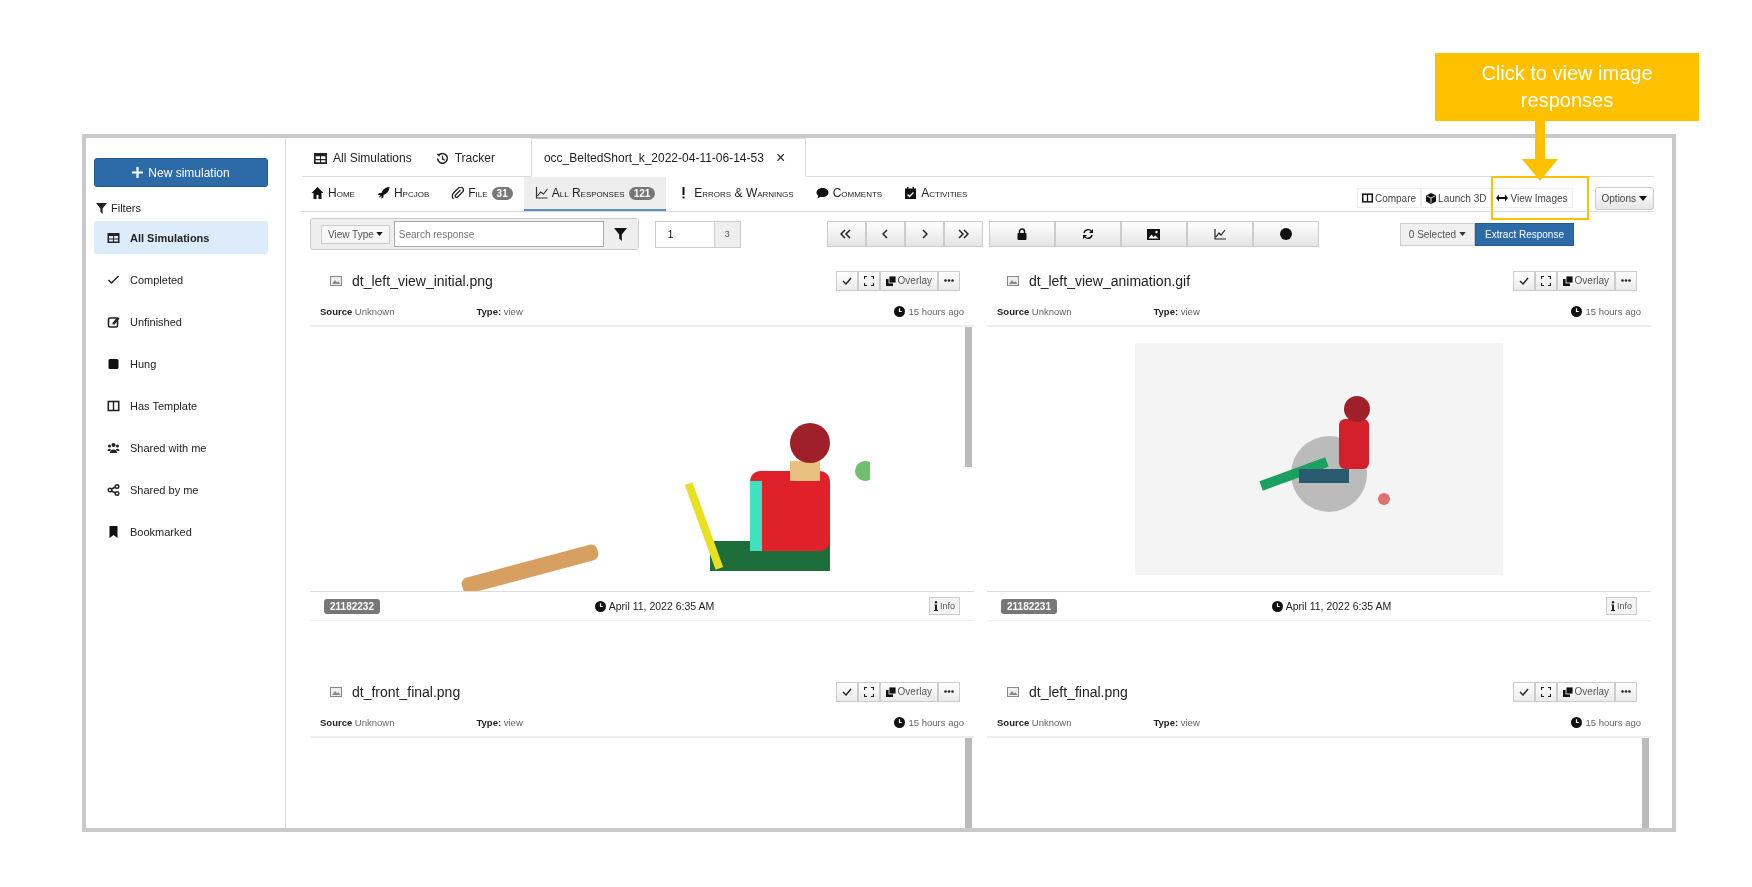 Image resolution: width=1752 pixels, height=887 pixels. What do you see at coordinates (541, 193) in the screenshot?
I see `chart-icon` at bounding box center [541, 193].